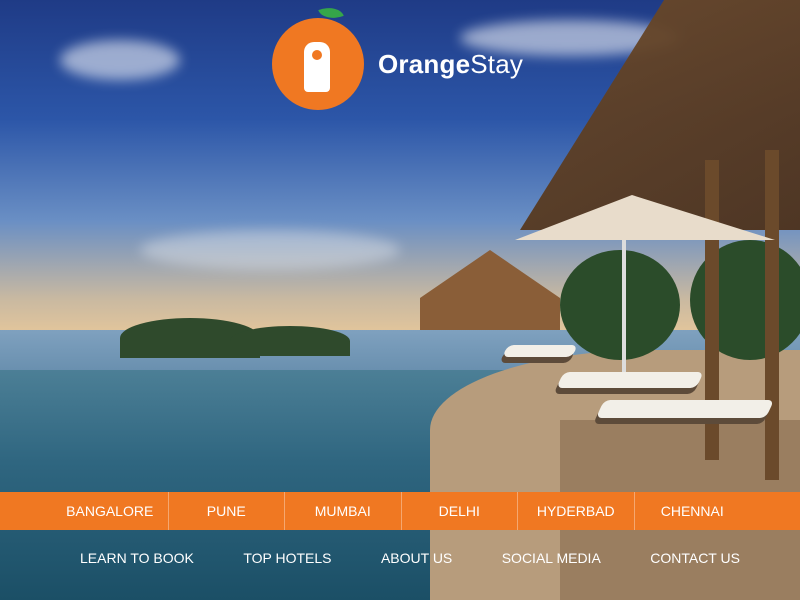 The width and height of the screenshot is (800, 600). What do you see at coordinates (317, 67) in the screenshot?
I see `hanger-shape` at bounding box center [317, 67].